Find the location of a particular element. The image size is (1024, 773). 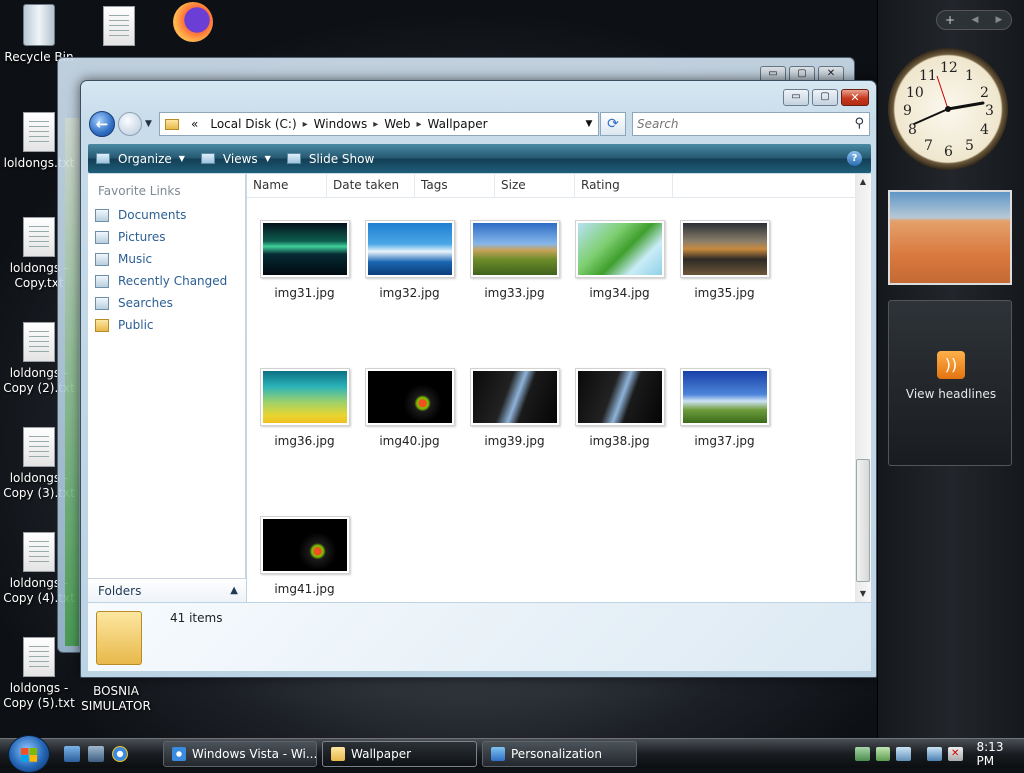

start-button is located at coordinates (29, 754).